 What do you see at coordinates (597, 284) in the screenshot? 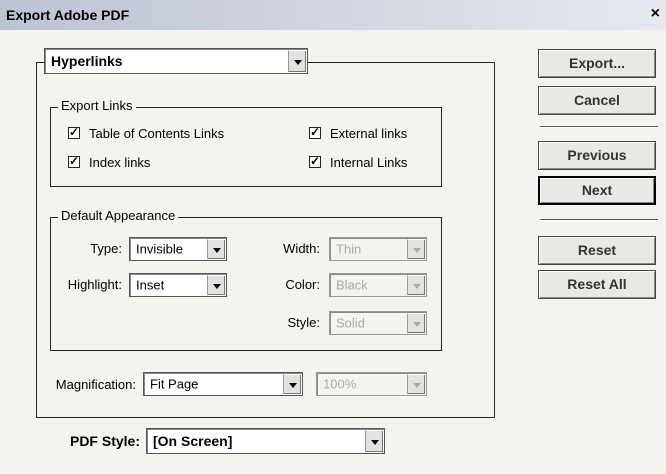
I see `reset-all-button: Reset All` at bounding box center [597, 284].